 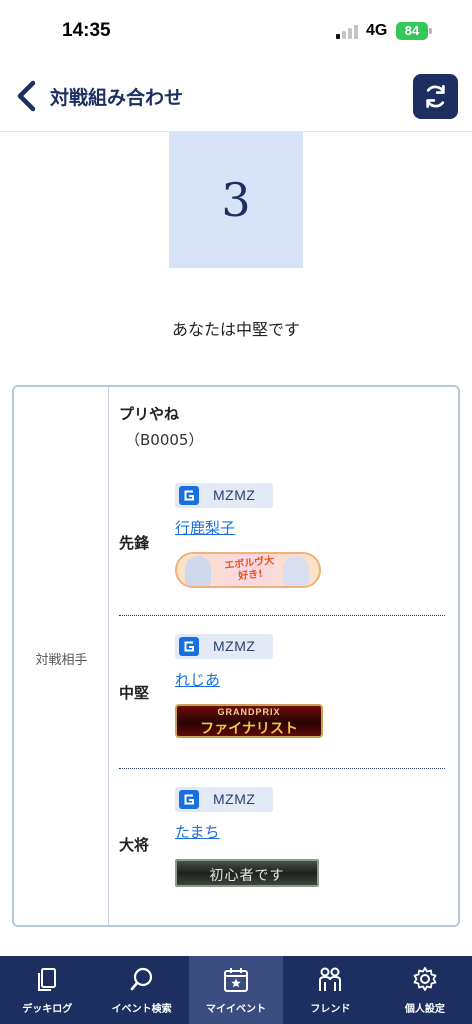 I want to click on player-link: たまち, so click(x=197, y=831).